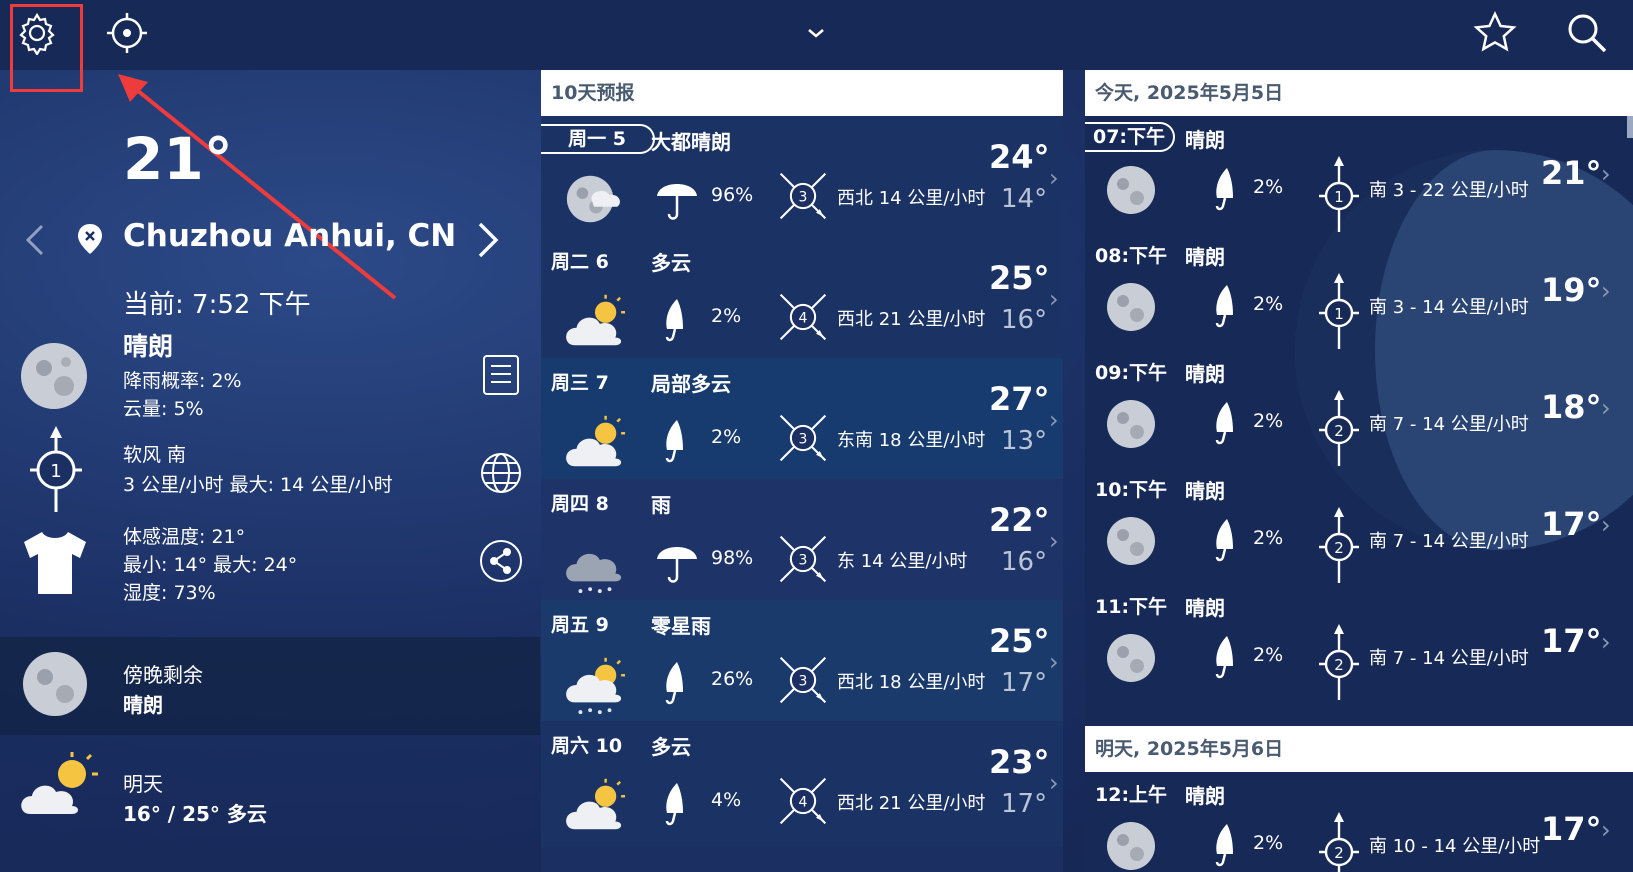  What do you see at coordinates (501, 561) in the screenshot?
I see `share-icon` at bounding box center [501, 561].